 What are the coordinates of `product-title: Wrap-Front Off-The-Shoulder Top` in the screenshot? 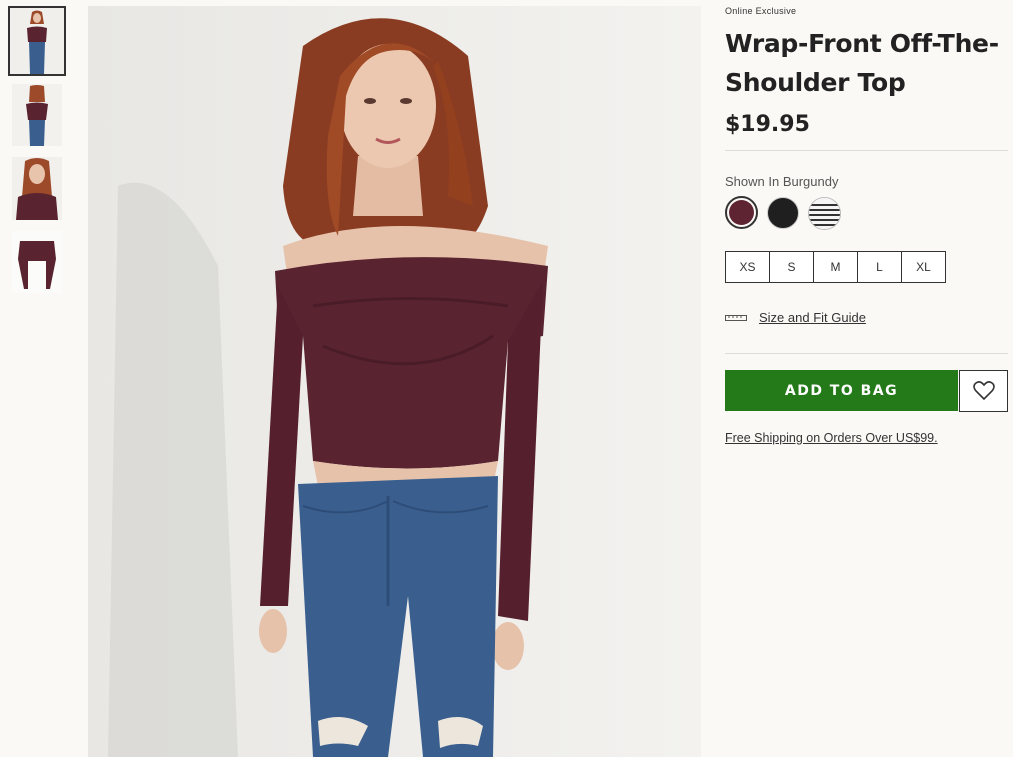 It's located at (862, 63).